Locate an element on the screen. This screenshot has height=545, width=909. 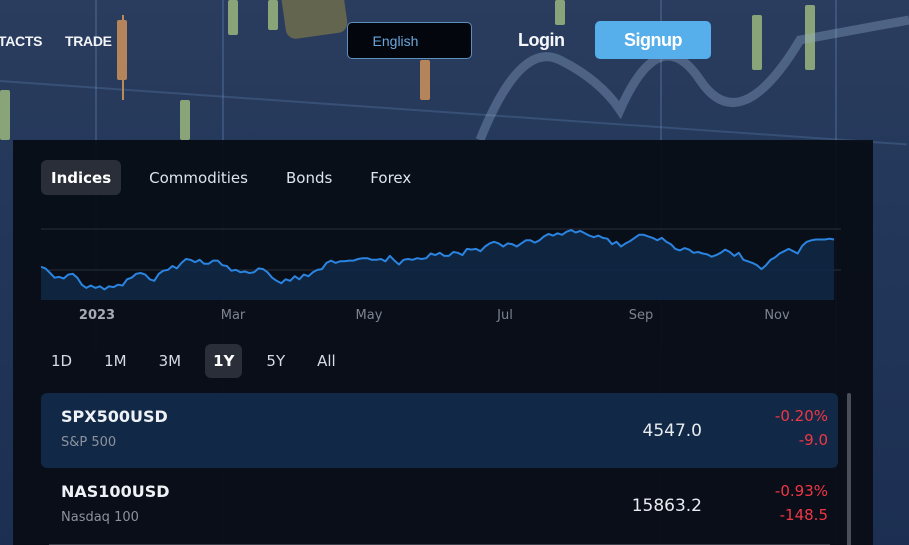
symbol-description: Nasdaq 100 is located at coordinates (100, 517).